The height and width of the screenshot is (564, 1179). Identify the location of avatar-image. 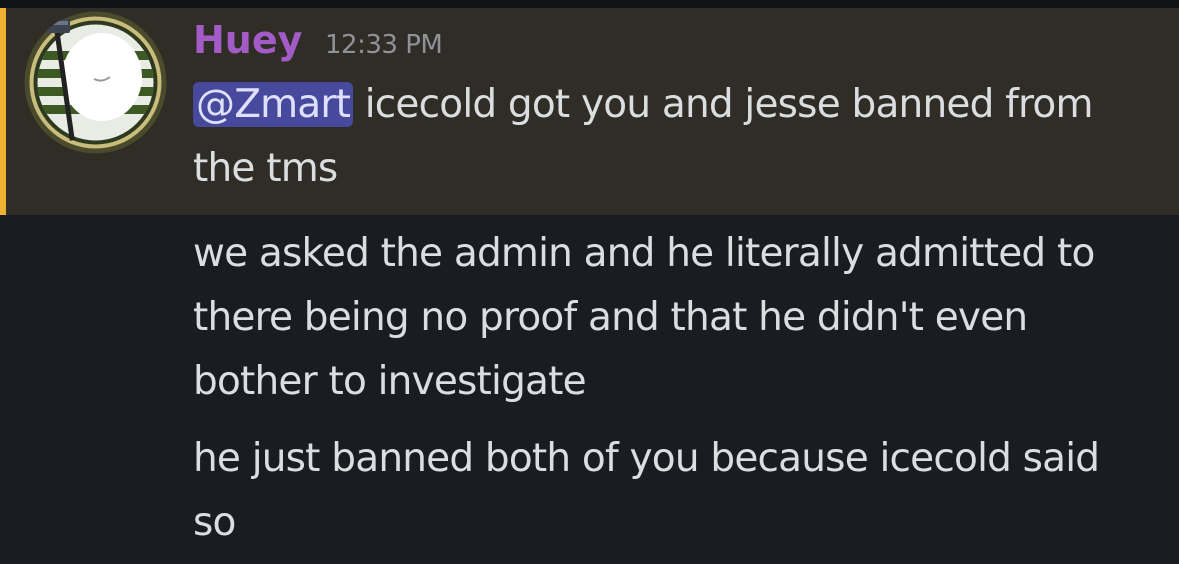
(95, 82).